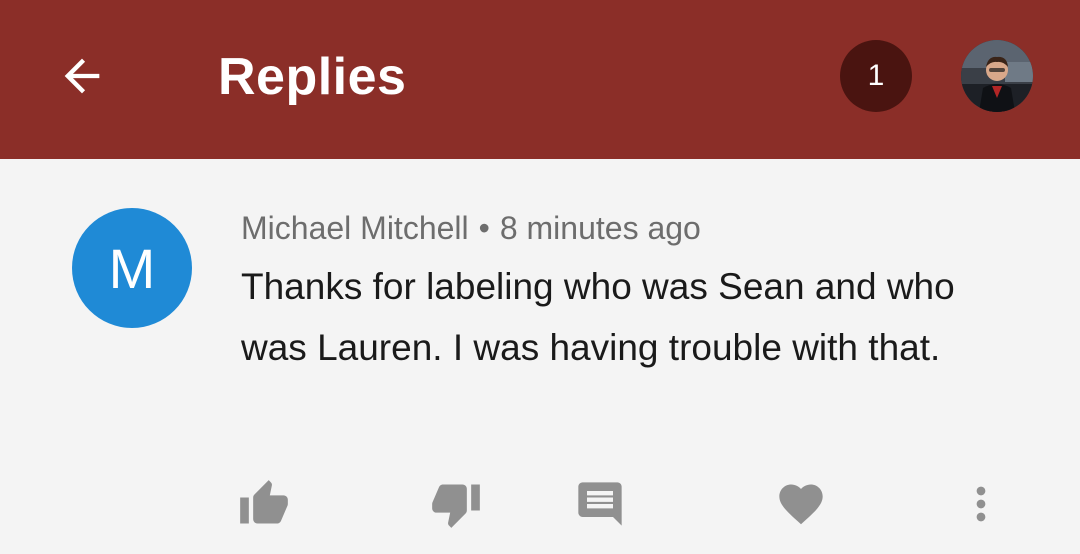 This screenshot has height=554, width=1080. I want to click on reply-button, so click(600, 504).